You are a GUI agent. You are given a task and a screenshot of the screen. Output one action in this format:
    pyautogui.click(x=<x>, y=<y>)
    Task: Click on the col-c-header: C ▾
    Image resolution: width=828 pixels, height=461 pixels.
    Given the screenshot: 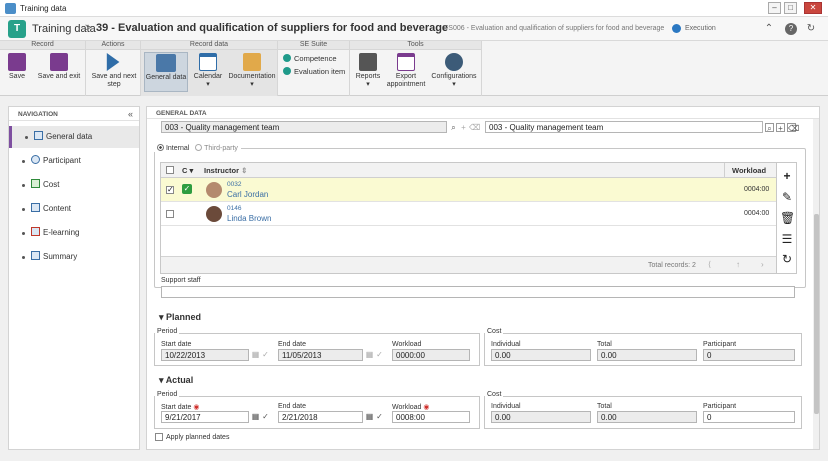 What is the action you would take?
    pyautogui.click(x=187, y=170)
    